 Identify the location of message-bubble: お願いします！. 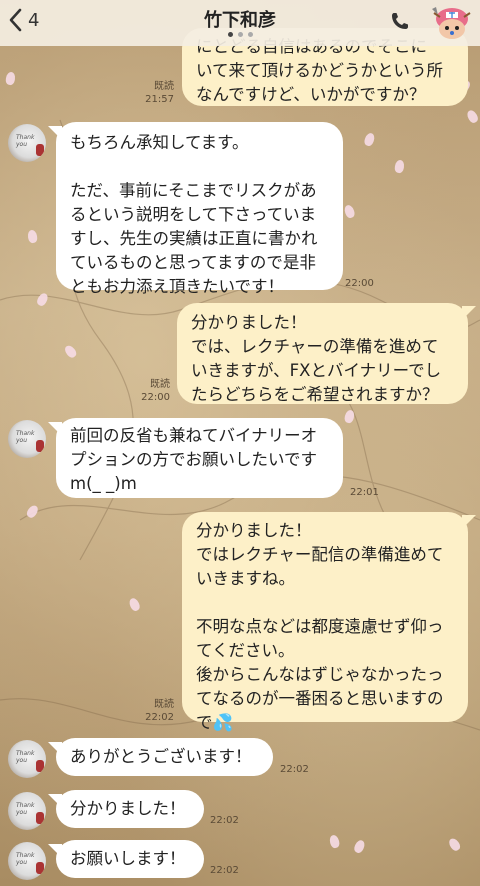
(130, 859).